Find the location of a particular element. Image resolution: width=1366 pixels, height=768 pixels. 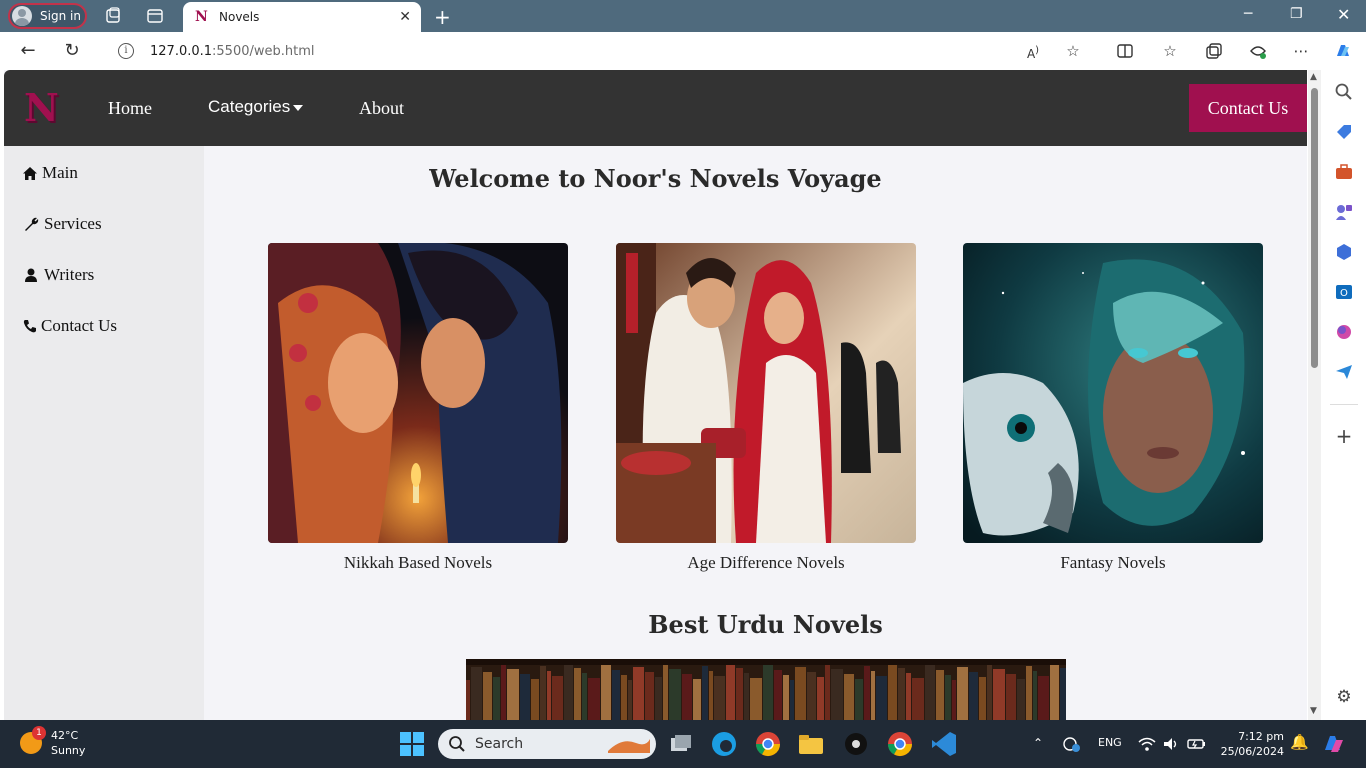

sidebar-item-writers: Writers is located at coordinates (58, 275).